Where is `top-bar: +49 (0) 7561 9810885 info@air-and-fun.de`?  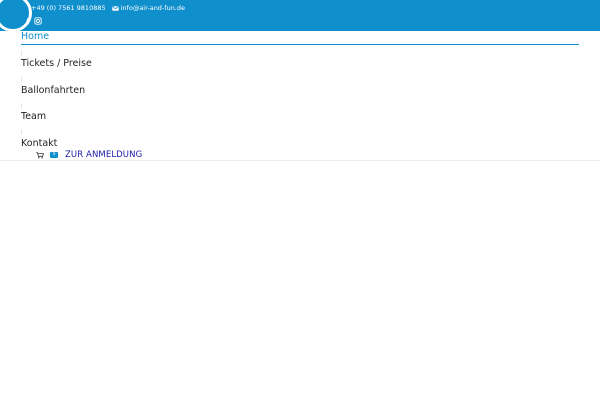 top-bar: +49 (0) 7561 9810885 info@air-and-fun.de is located at coordinates (300, 16).